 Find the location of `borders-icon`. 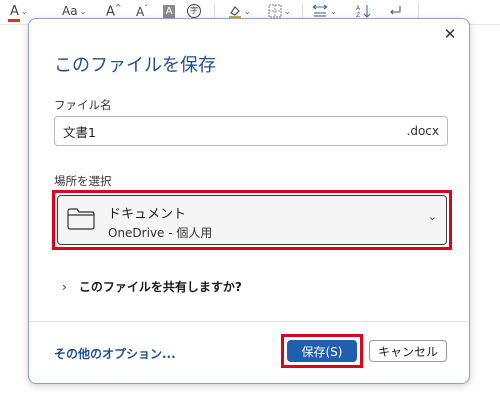

borders-icon is located at coordinates (275, 11).